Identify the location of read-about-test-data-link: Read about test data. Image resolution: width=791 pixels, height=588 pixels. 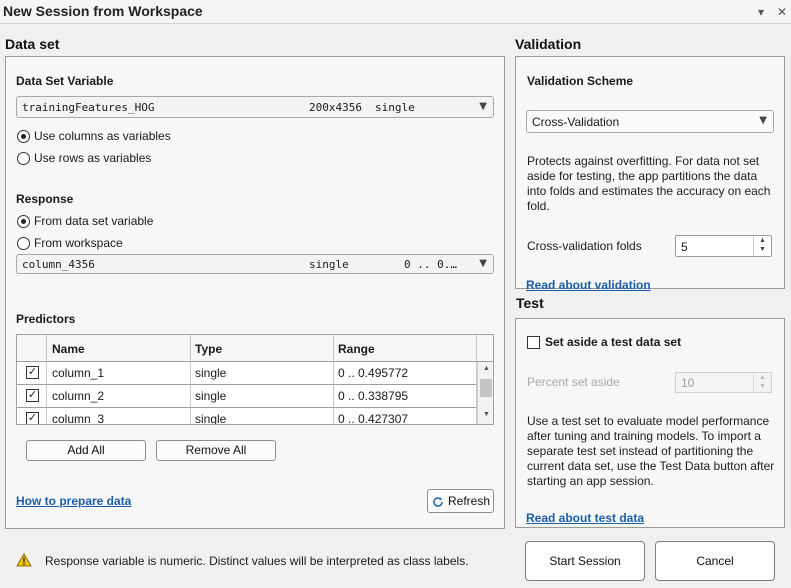
(585, 518).